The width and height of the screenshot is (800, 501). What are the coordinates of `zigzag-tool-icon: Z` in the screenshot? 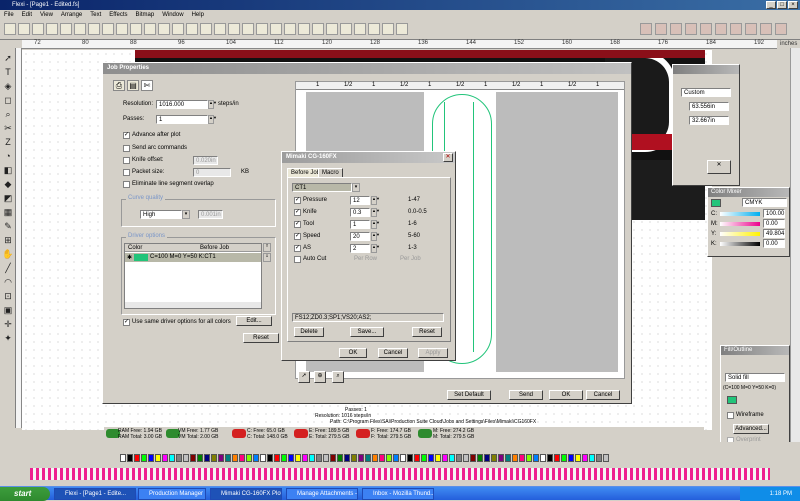 It's located at (8, 142).